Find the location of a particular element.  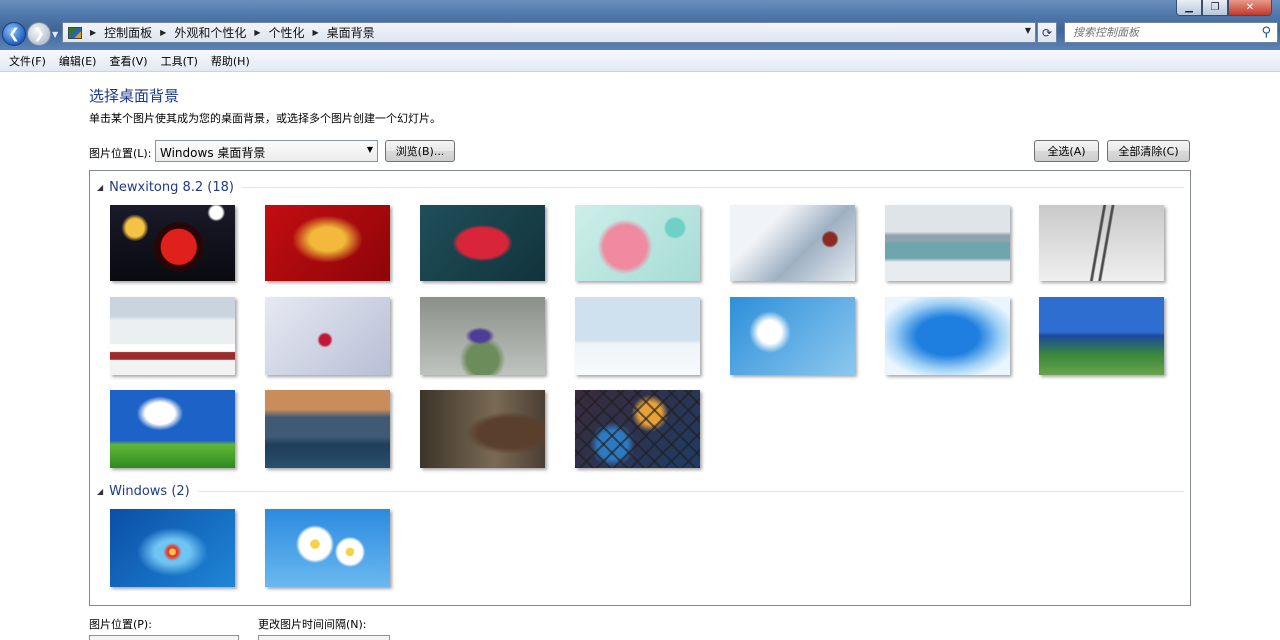

group-title: Windows (2) is located at coordinates (149, 491).